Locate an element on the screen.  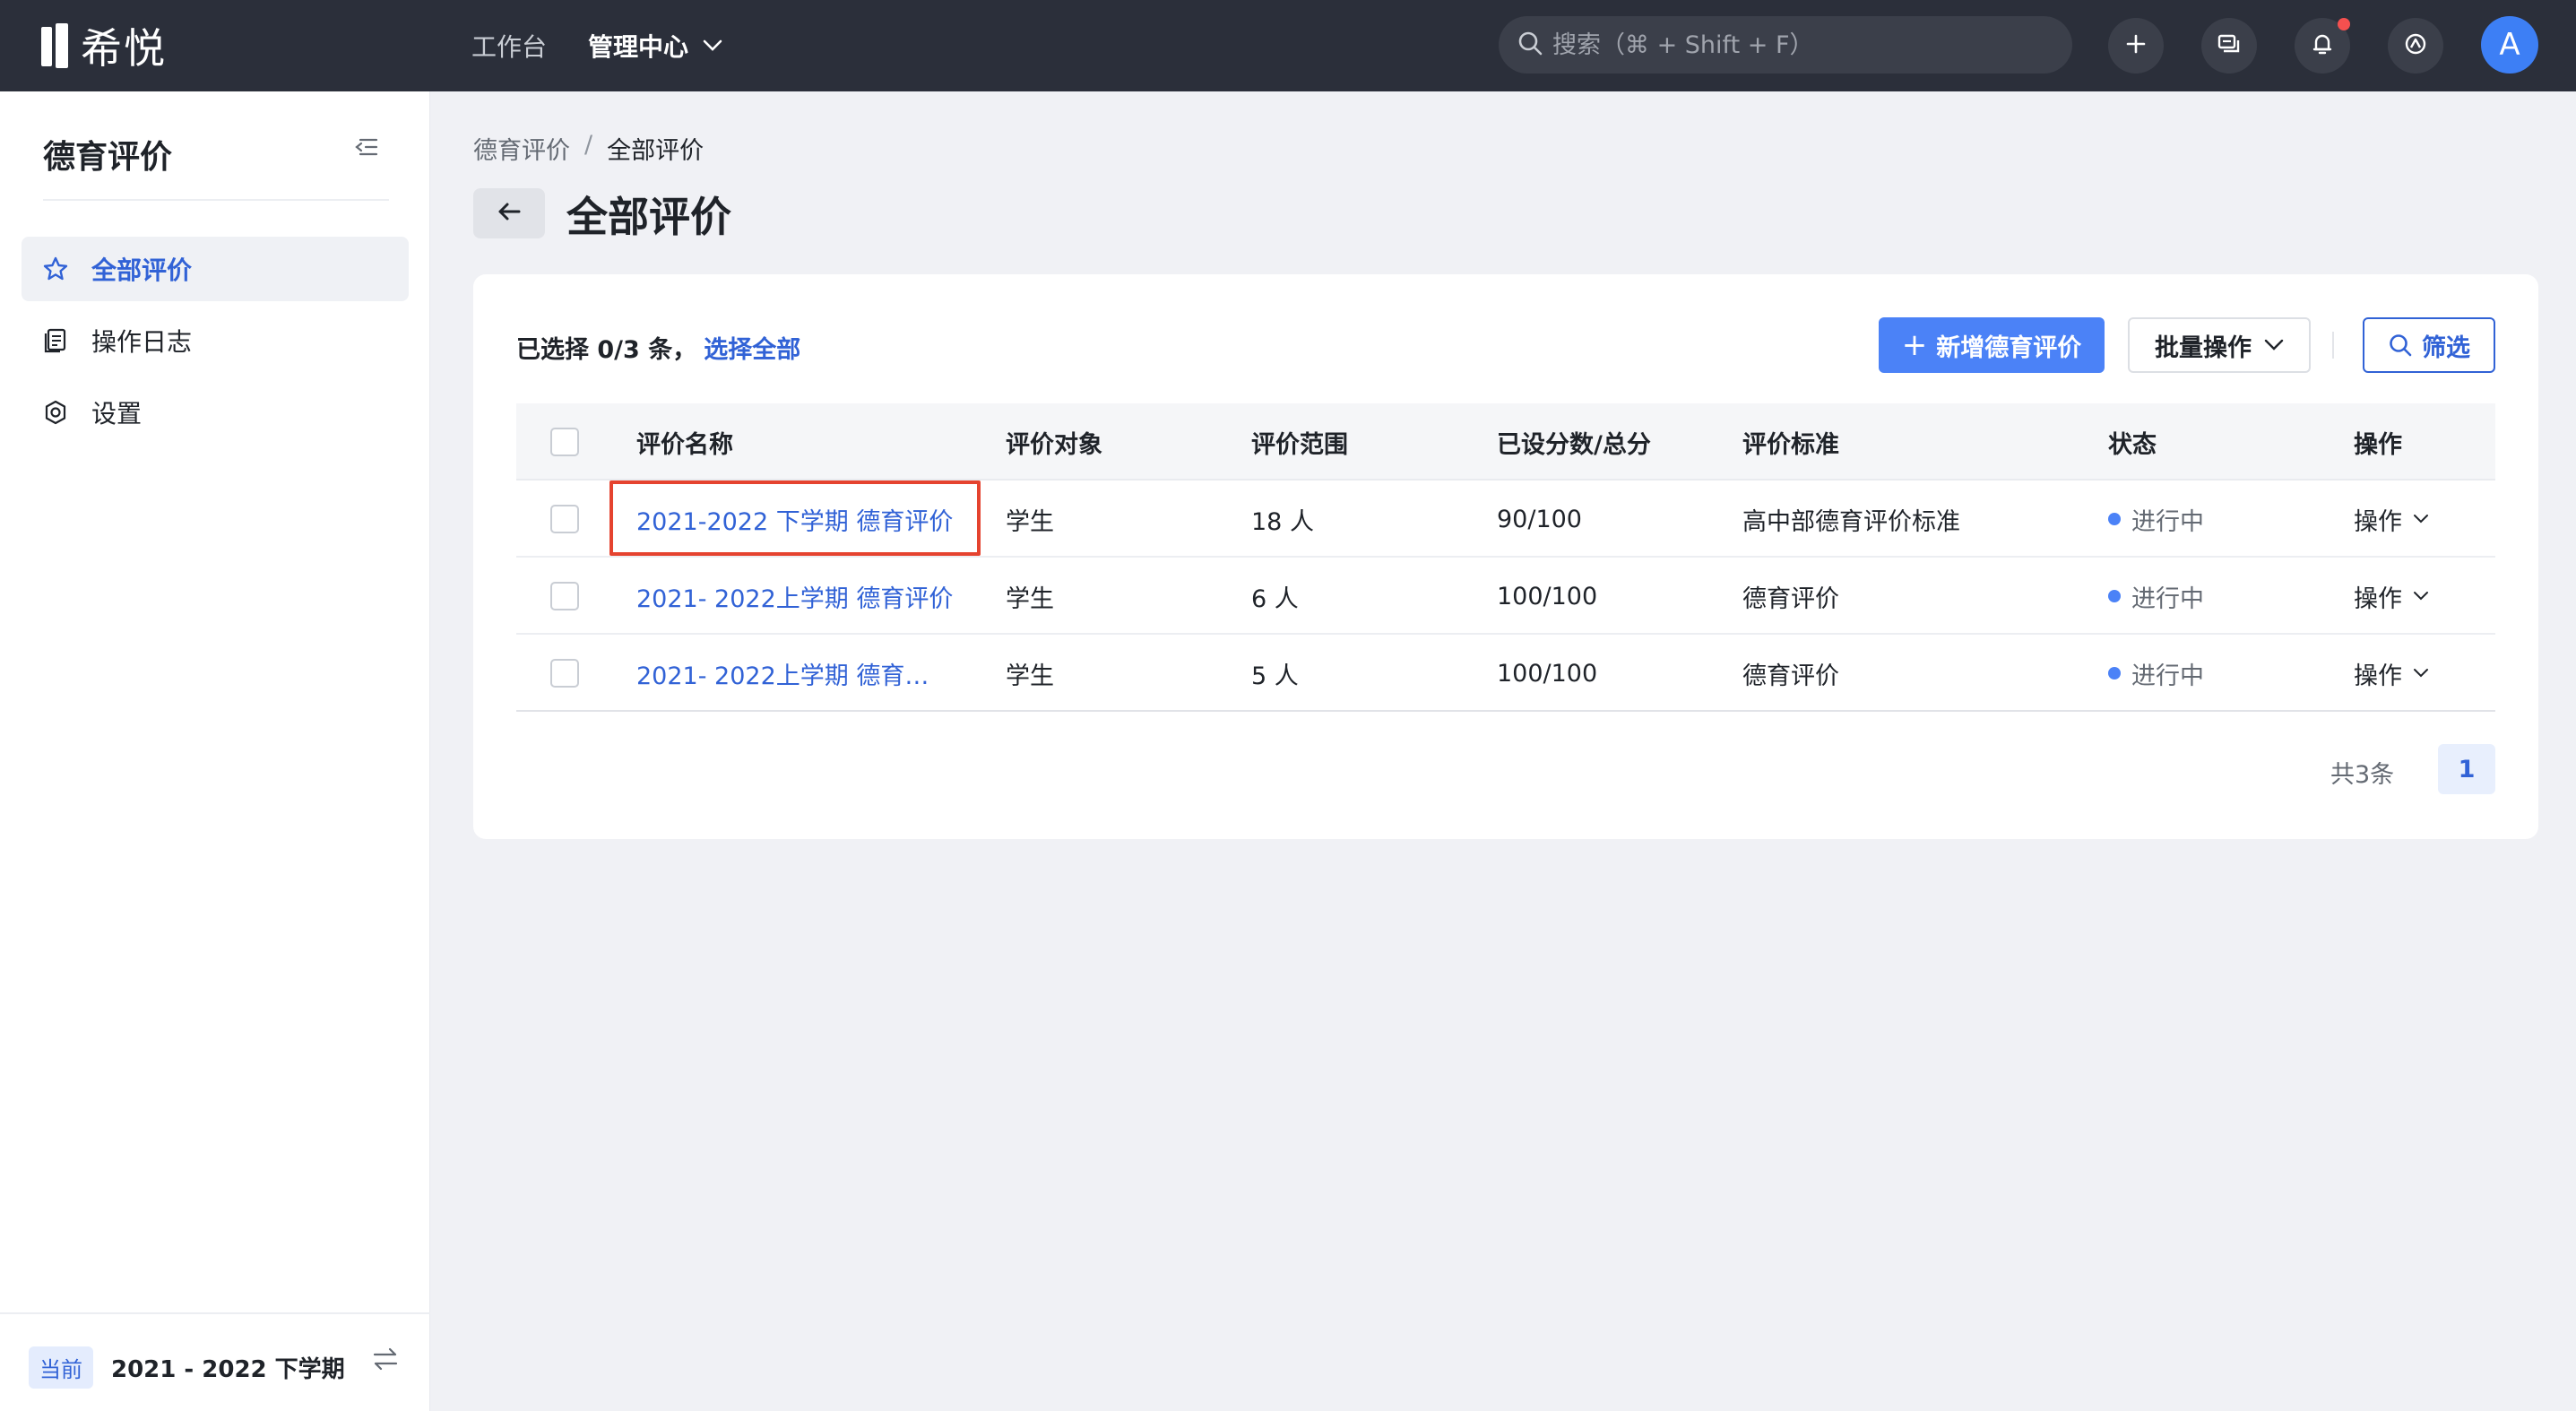
back-button is located at coordinates (509, 213).